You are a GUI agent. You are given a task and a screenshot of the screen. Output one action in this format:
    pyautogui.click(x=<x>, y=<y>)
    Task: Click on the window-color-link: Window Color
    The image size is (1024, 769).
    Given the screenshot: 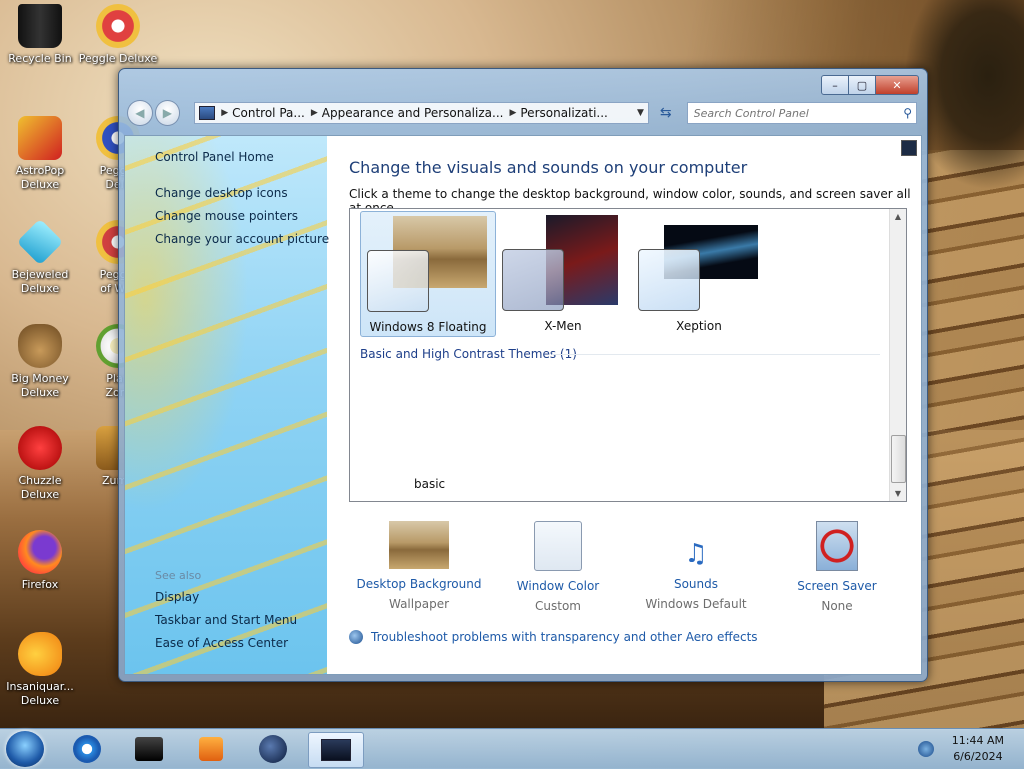 What is the action you would take?
    pyautogui.click(x=558, y=586)
    